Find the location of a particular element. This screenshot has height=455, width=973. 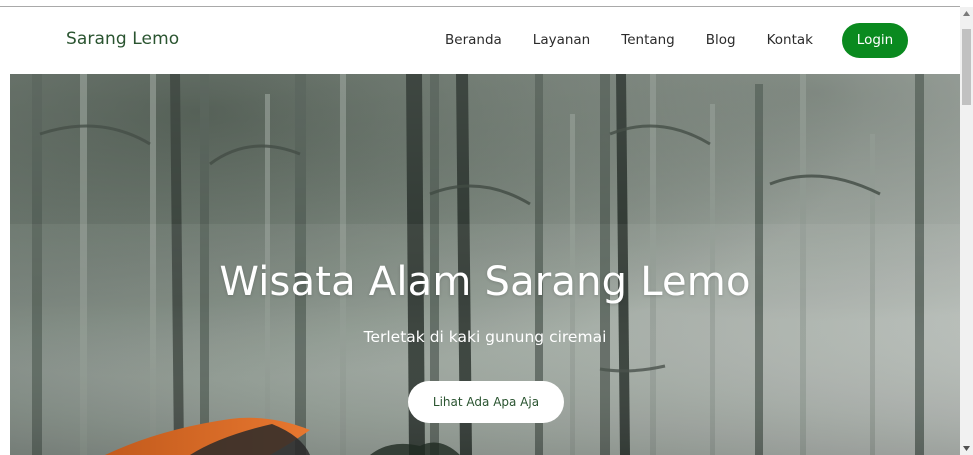

hero-cta-button: Lihat Ada Apa Aja is located at coordinates (486, 402).